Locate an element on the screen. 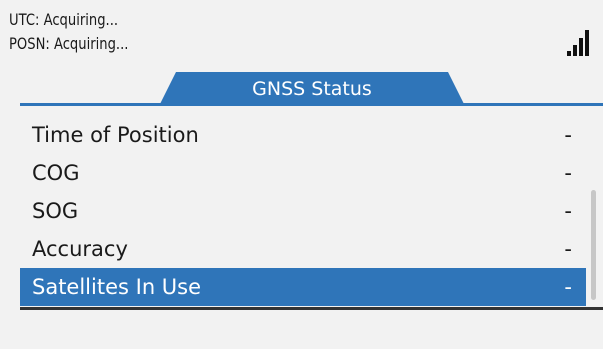 This screenshot has width=603, height=349. list-item-sog: SOG - is located at coordinates (303, 211).